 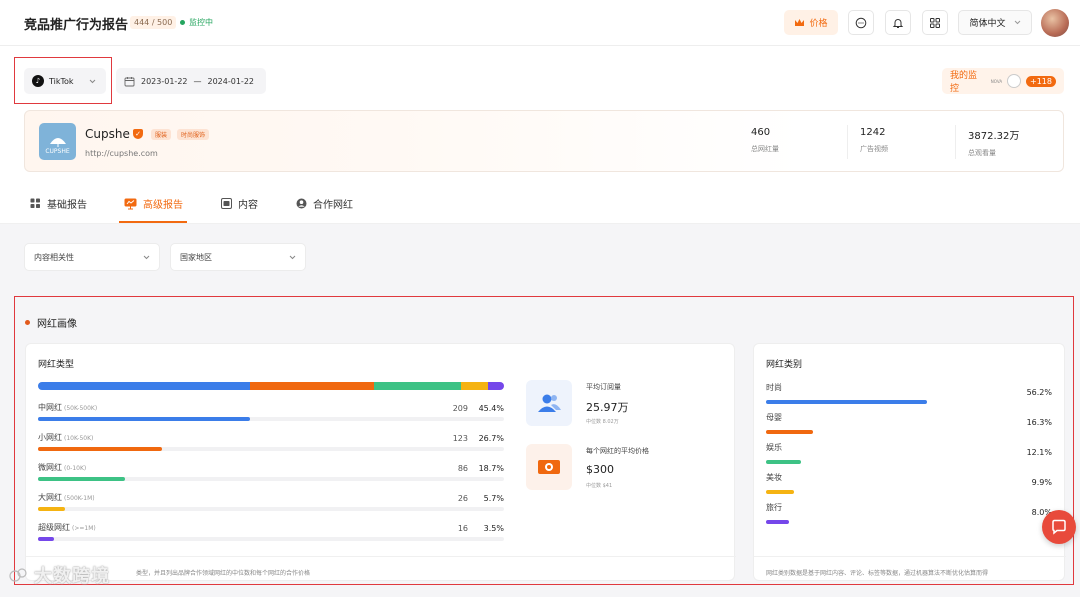 I want to click on tab-label: 内容, so click(x=248, y=205).